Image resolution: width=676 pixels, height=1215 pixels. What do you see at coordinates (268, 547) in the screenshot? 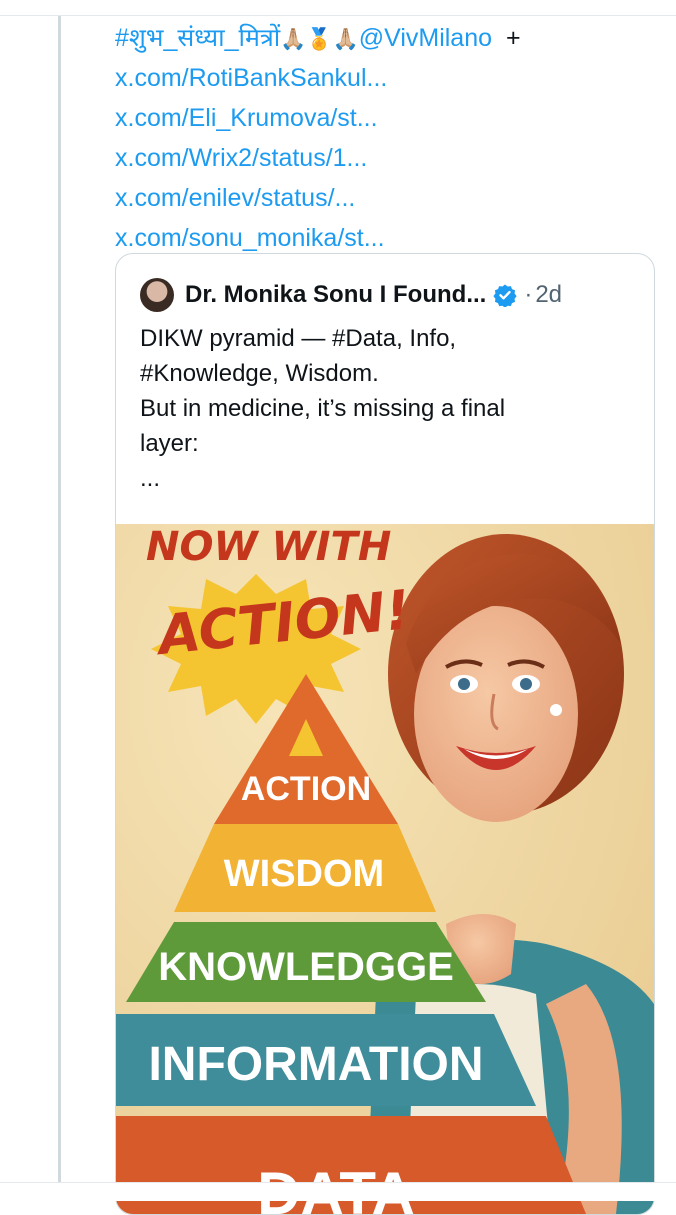
I see `headline-top: NOW WITH` at bounding box center [268, 547].